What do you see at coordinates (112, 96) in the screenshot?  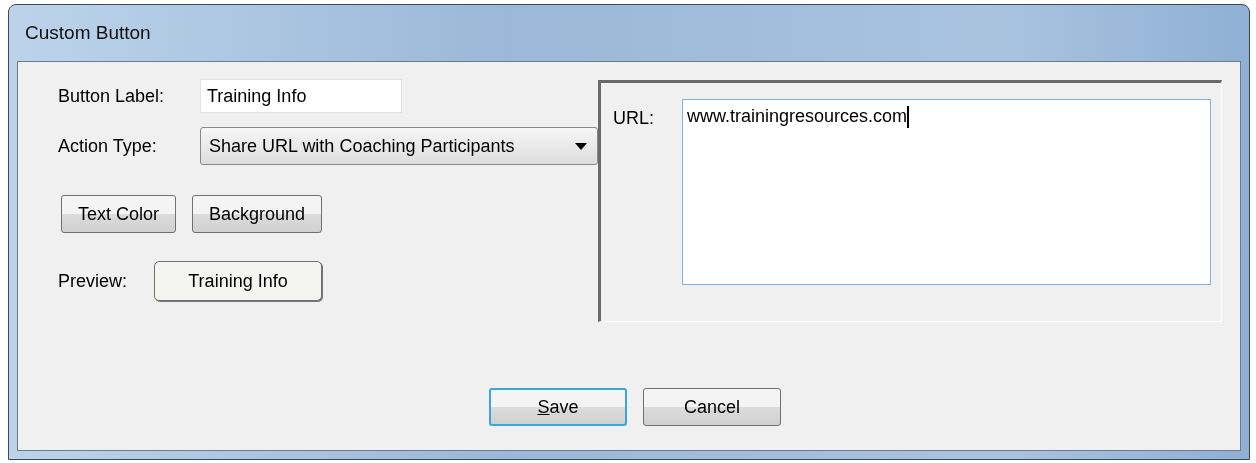 I see `field-label: Button Label:` at bounding box center [112, 96].